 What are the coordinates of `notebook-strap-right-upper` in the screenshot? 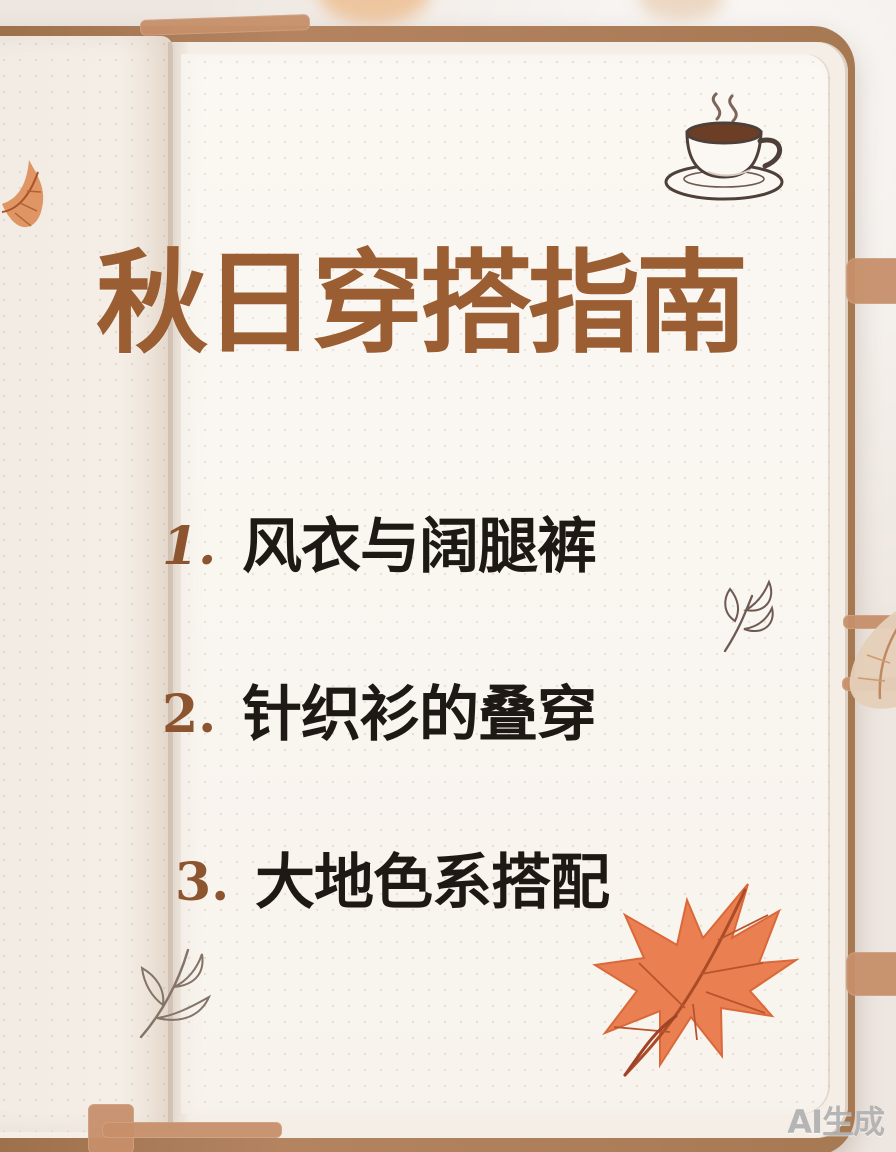 It's located at (871, 281).